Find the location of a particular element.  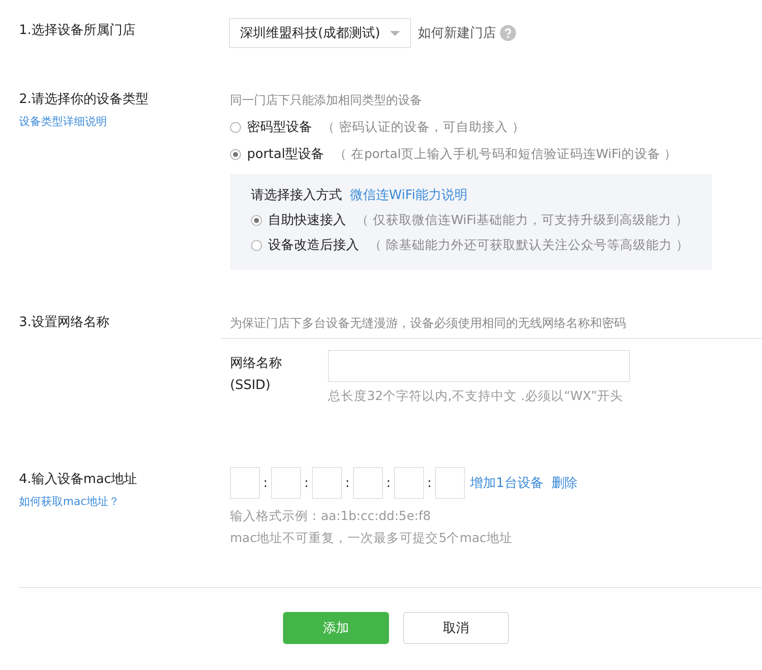

info-link: 微信连WiFi能力说明 is located at coordinates (409, 195).